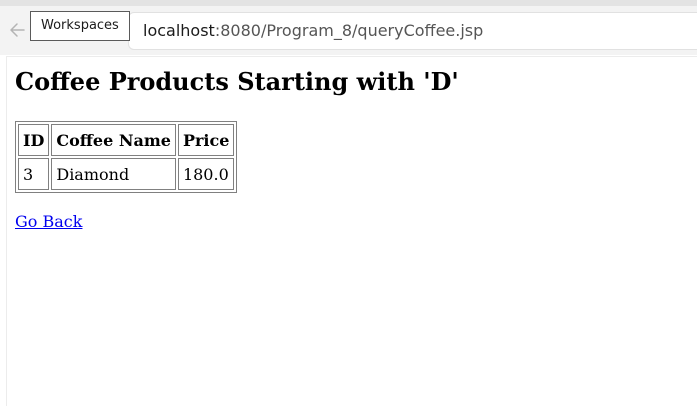  What do you see at coordinates (48, 222) in the screenshot?
I see `go-back-link: Go Back` at bounding box center [48, 222].